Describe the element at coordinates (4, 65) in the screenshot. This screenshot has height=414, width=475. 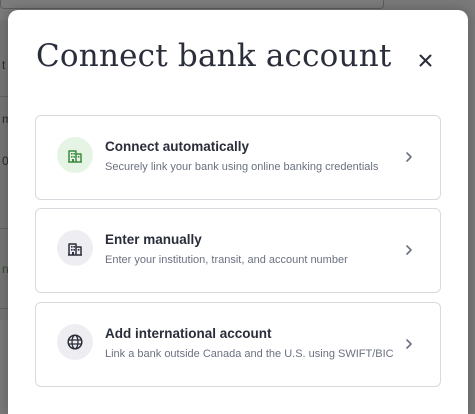
I see `background-text-fragment: t` at that location.